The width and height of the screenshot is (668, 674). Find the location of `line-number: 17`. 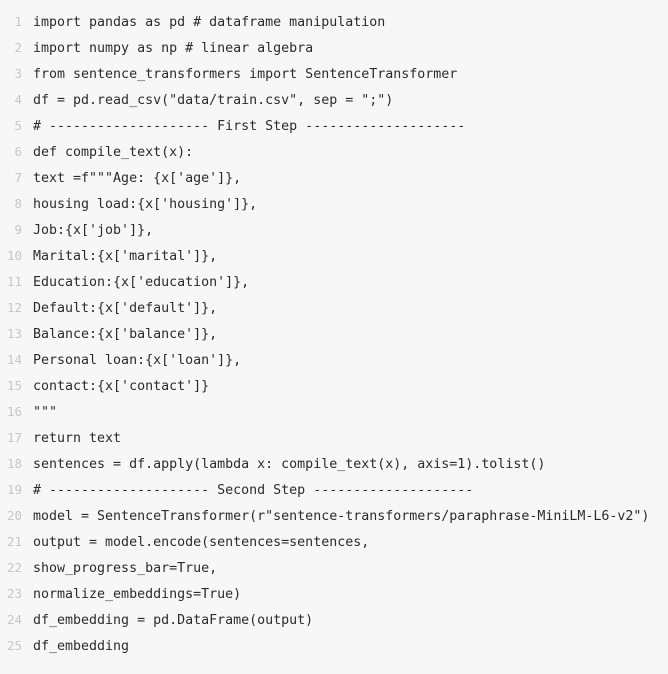

line-number: 17 is located at coordinates (14, 437).